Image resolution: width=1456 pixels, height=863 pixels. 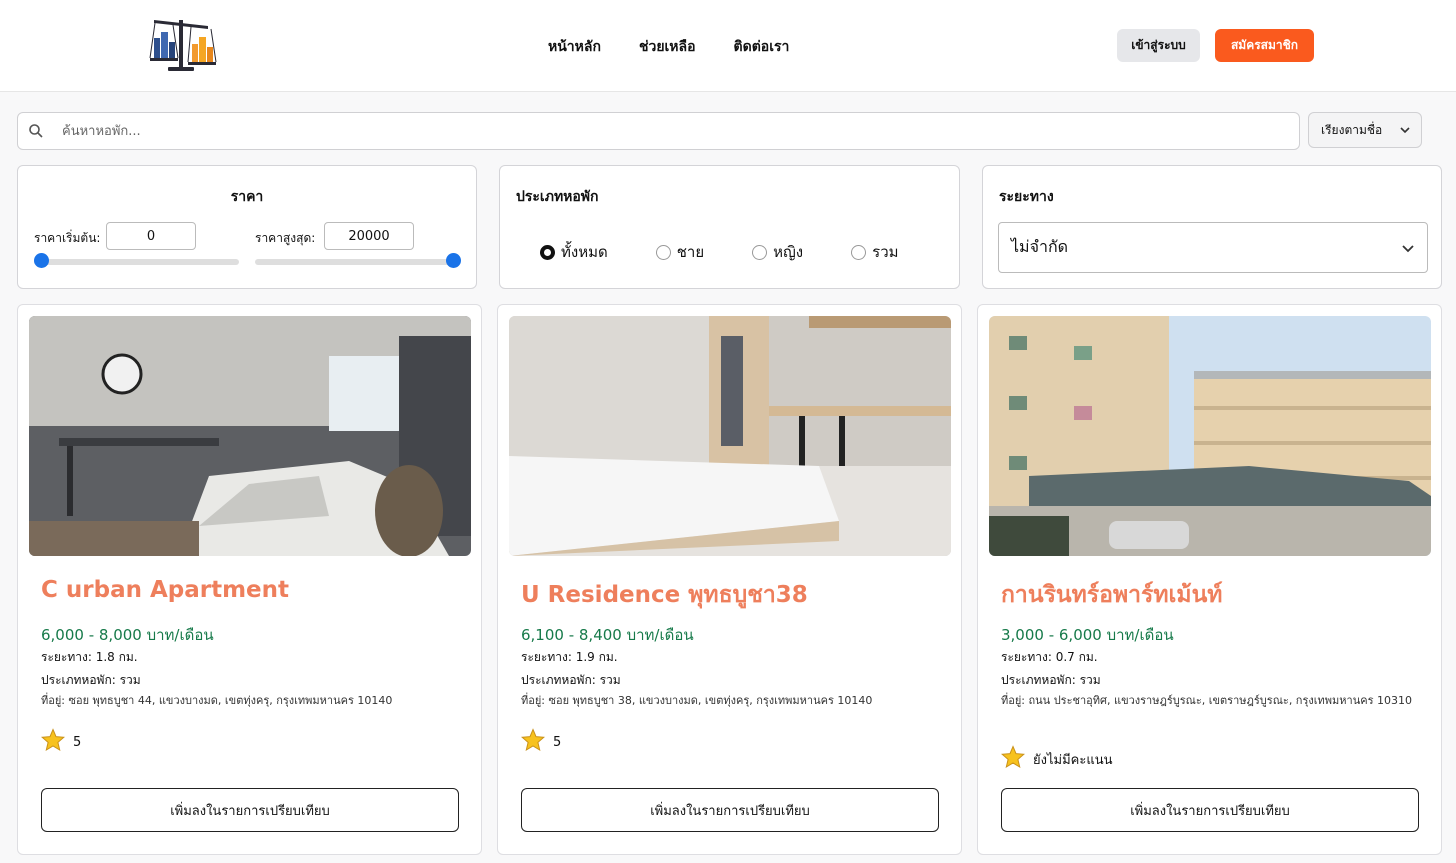 What do you see at coordinates (584, 252) in the screenshot?
I see `type-option-label: ทั้งหมด` at bounding box center [584, 252].